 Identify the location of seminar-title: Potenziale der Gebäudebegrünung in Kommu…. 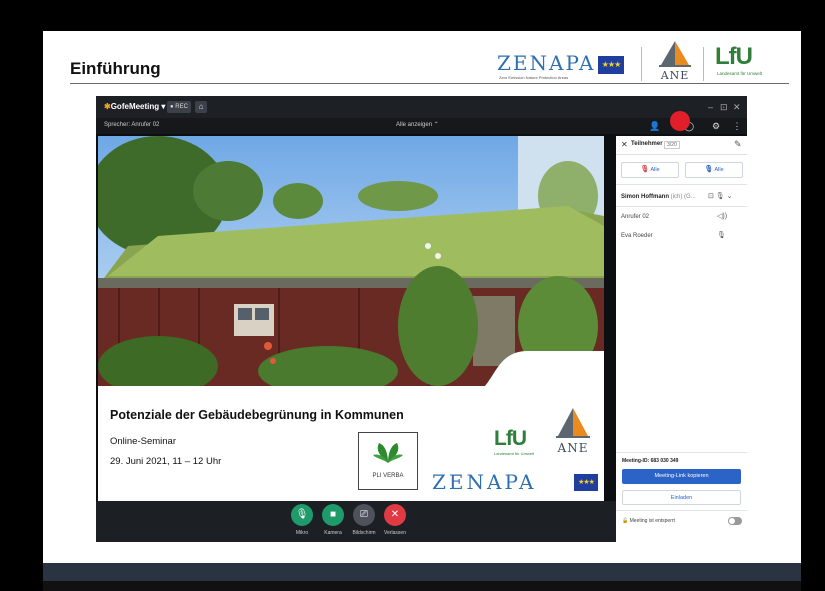
(257, 415).